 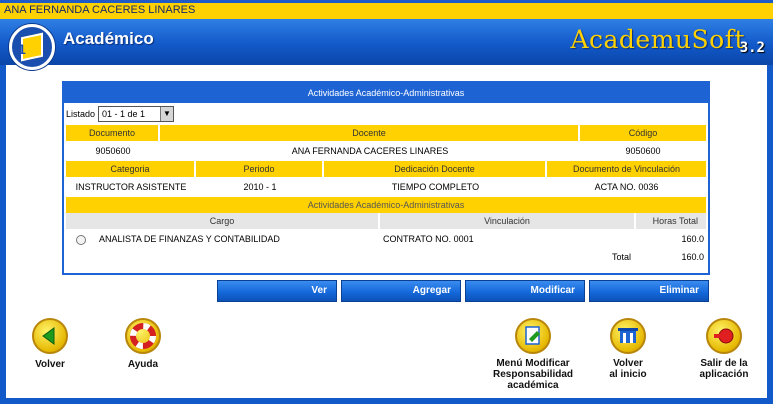 What do you see at coordinates (124, 114) in the screenshot?
I see `listado-value: 01 - 1 de 1` at bounding box center [124, 114].